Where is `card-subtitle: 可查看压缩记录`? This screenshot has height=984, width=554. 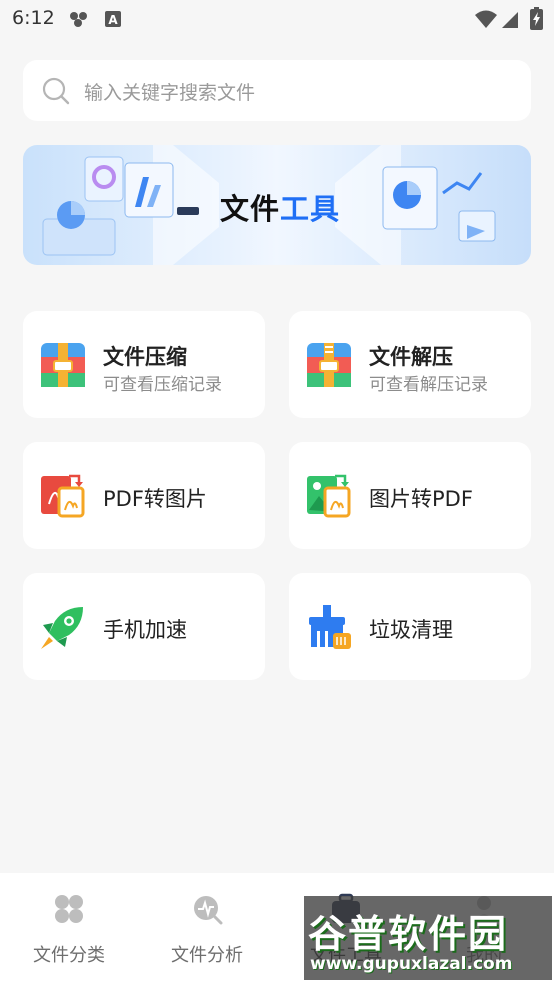
card-subtitle: 可查看压缩记录 is located at coordinates (162, 385).